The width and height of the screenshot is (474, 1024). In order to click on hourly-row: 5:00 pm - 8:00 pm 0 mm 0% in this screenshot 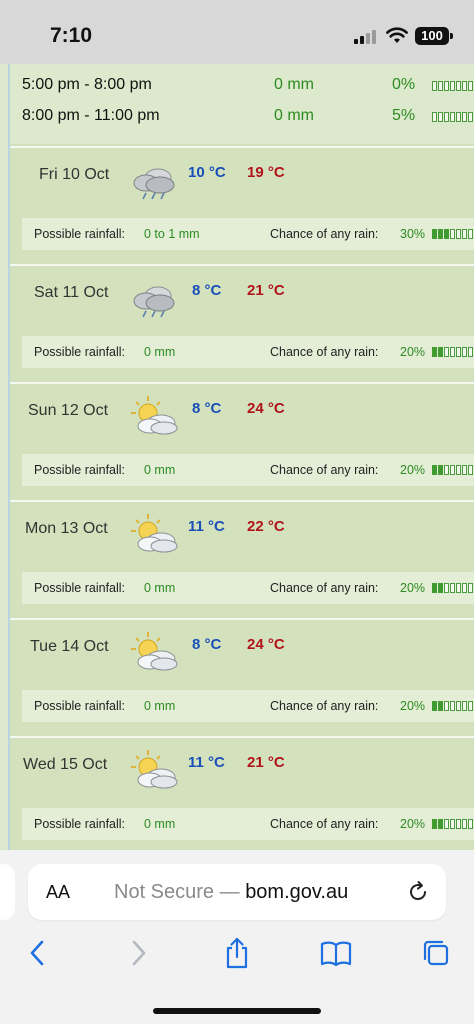, I will do `click(242, 85)`.